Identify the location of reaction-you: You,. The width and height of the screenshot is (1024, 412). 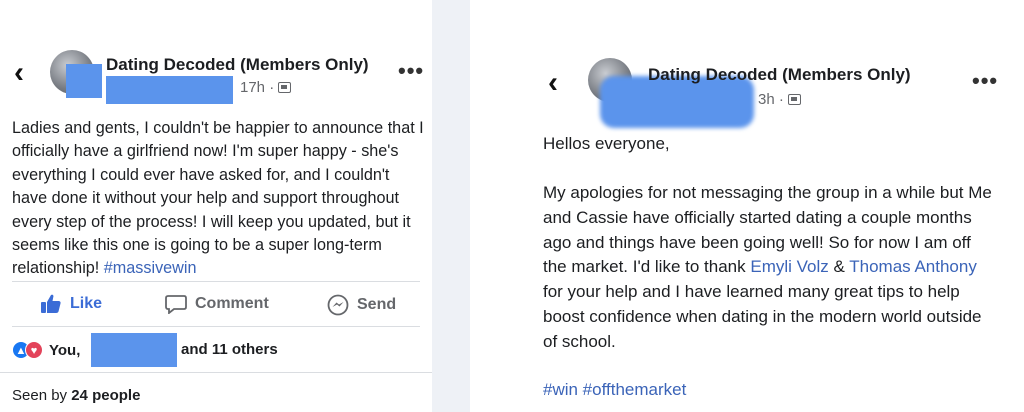
(65, 350).